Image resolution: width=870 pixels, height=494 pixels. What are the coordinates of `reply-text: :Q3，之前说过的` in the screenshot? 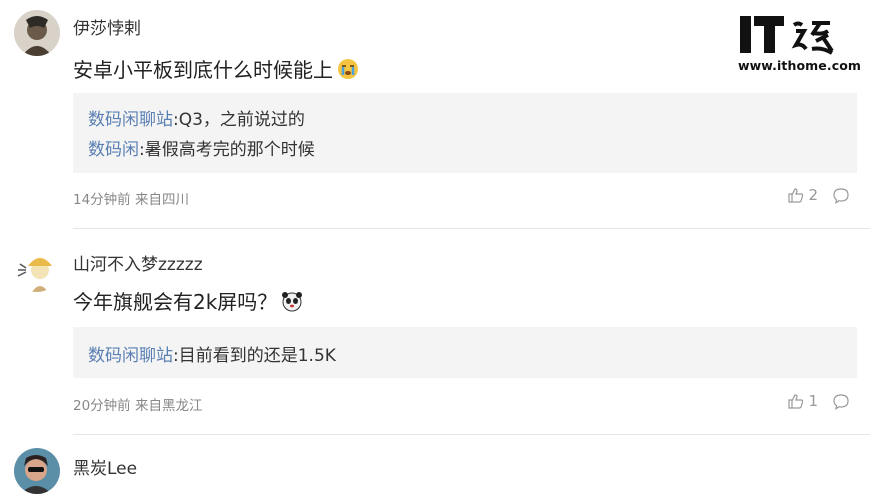 It's located at (239, 120).